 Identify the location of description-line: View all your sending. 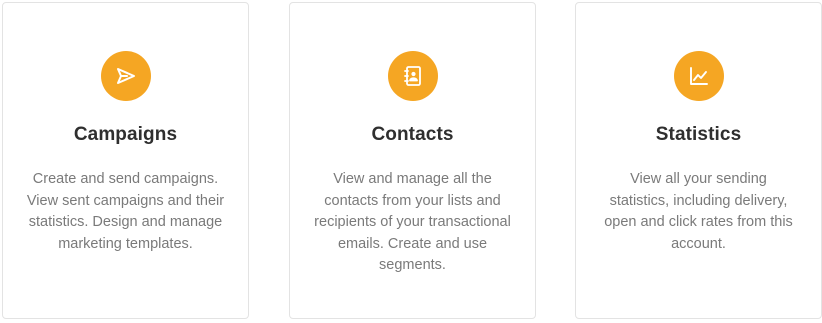
(698, 179).